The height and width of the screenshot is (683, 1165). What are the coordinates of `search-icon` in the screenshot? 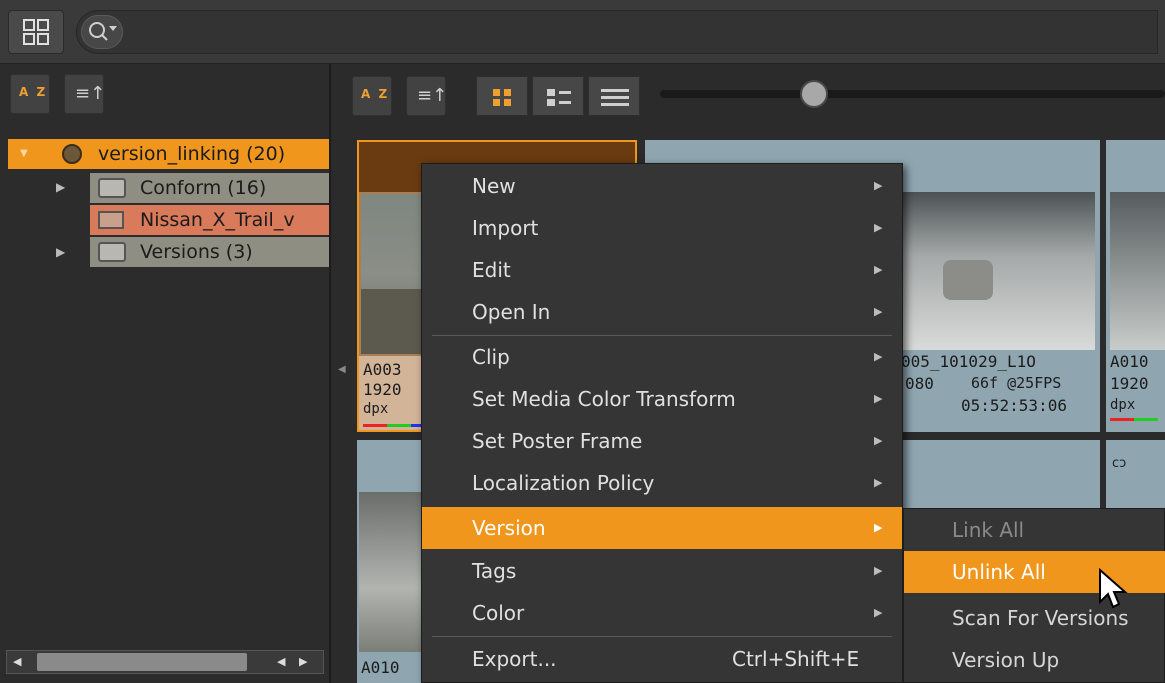 It's located at (102, 32).